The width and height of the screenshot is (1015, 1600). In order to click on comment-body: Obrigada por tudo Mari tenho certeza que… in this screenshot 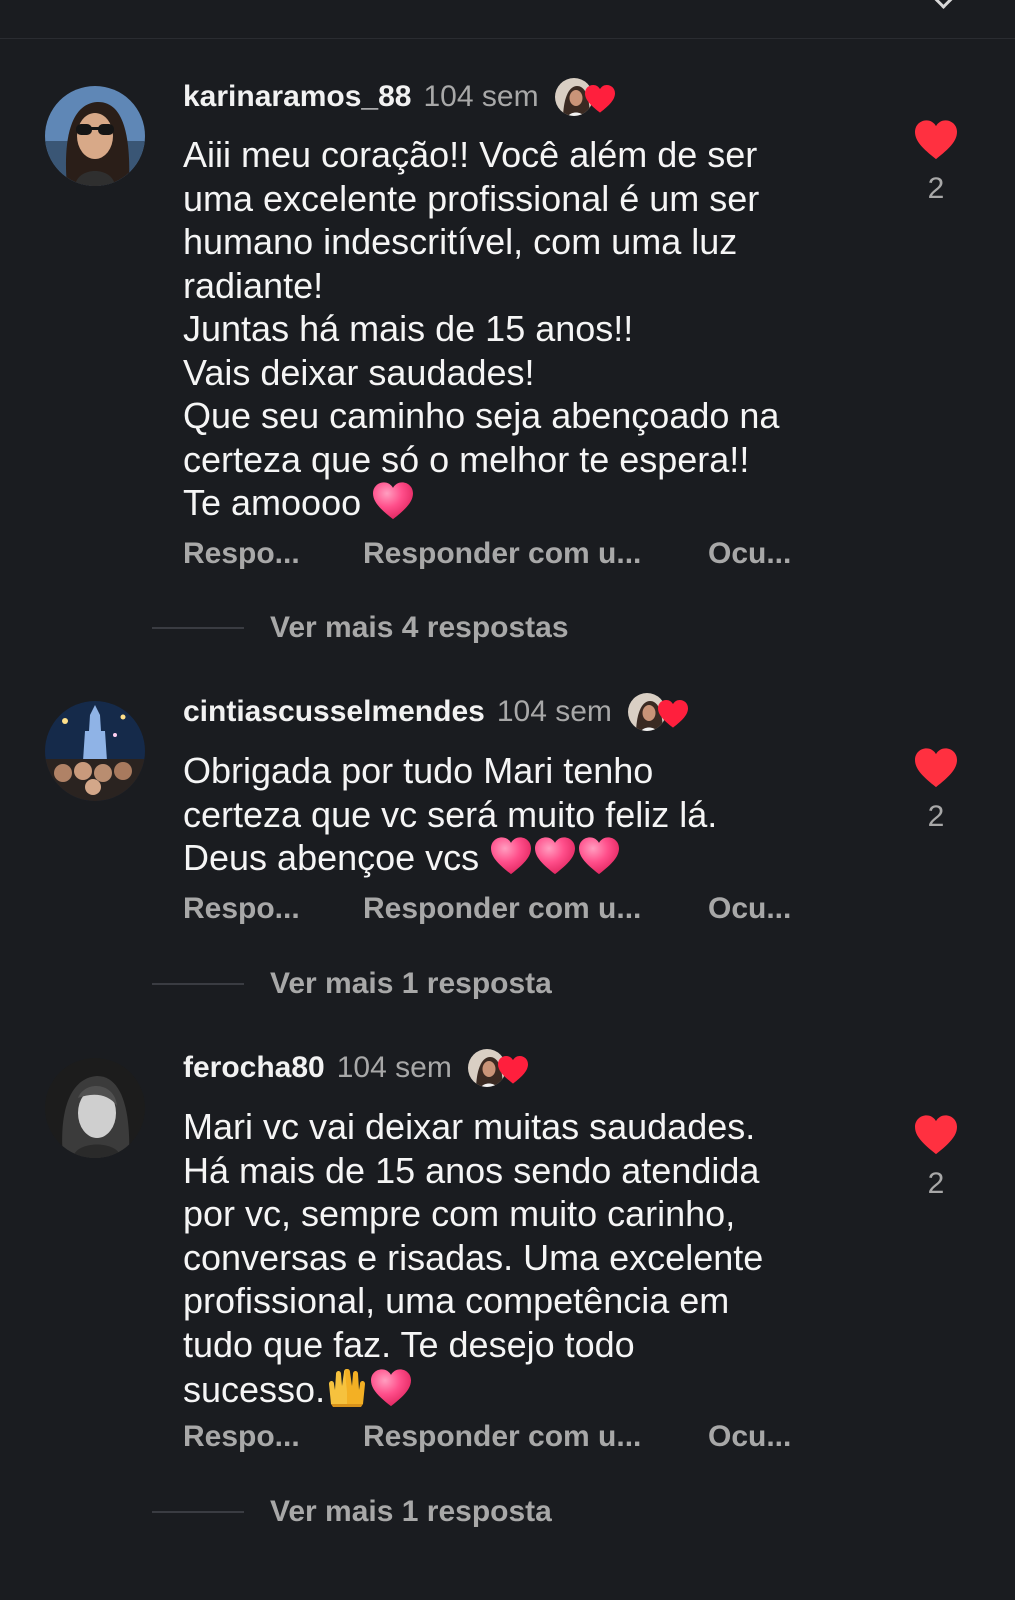, I will do `click(450, 814)`.